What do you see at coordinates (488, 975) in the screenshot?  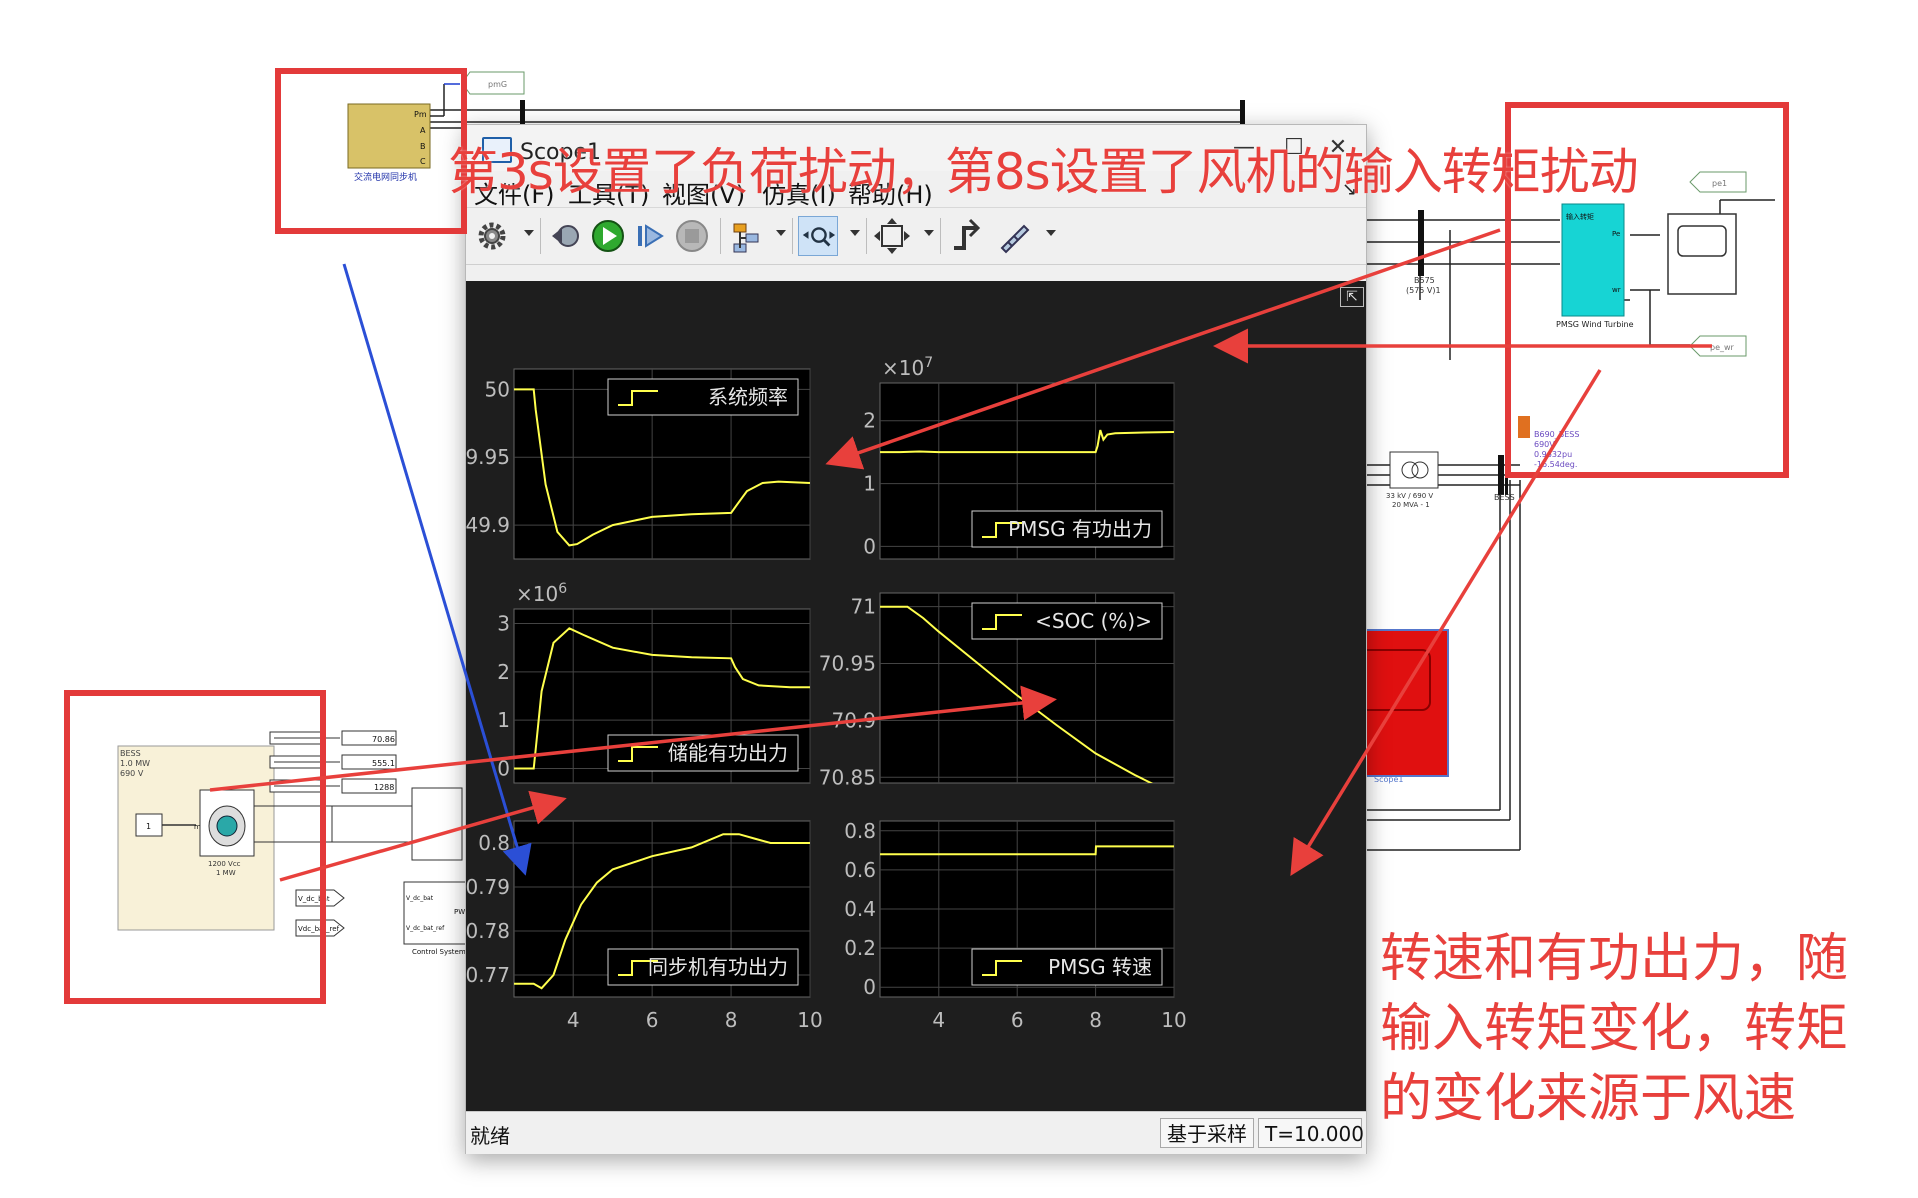 I see `y-tick-label: 0.77` at bounding box center [488, 975].